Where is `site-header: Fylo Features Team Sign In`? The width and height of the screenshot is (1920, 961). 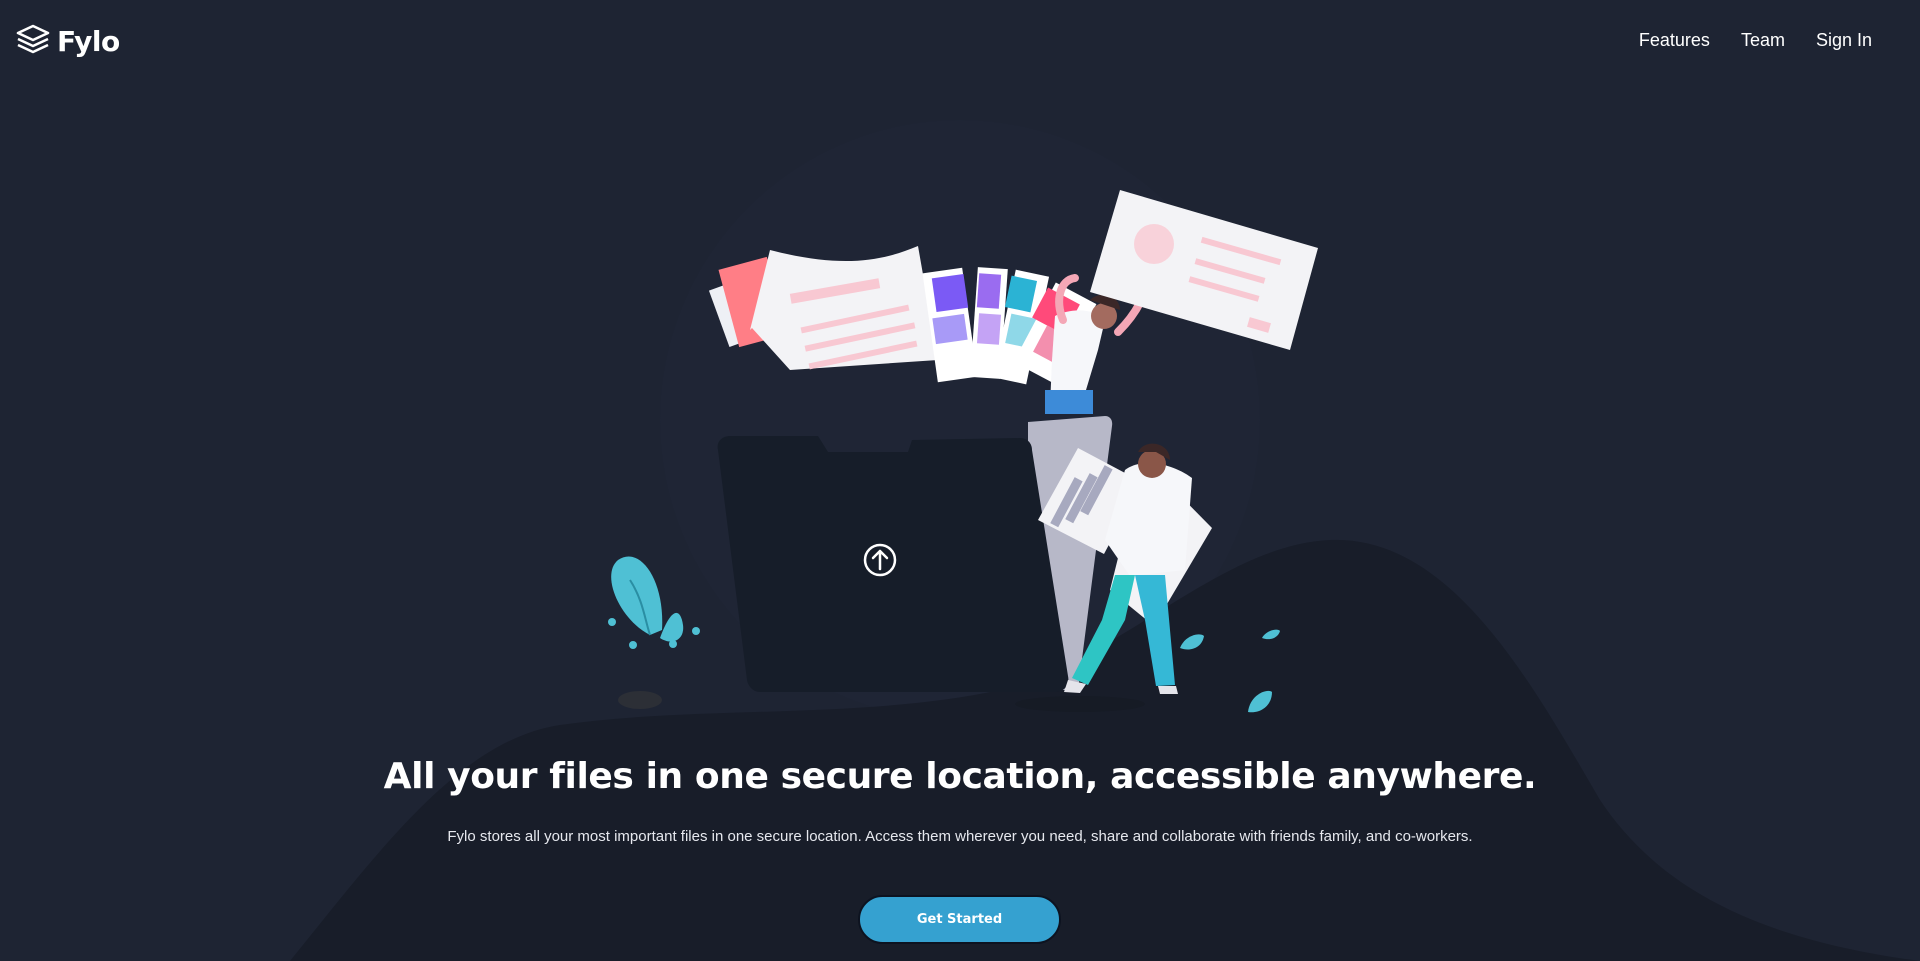
site-header: Fylo Features Team Sign In is located at coordinates (960, 43).